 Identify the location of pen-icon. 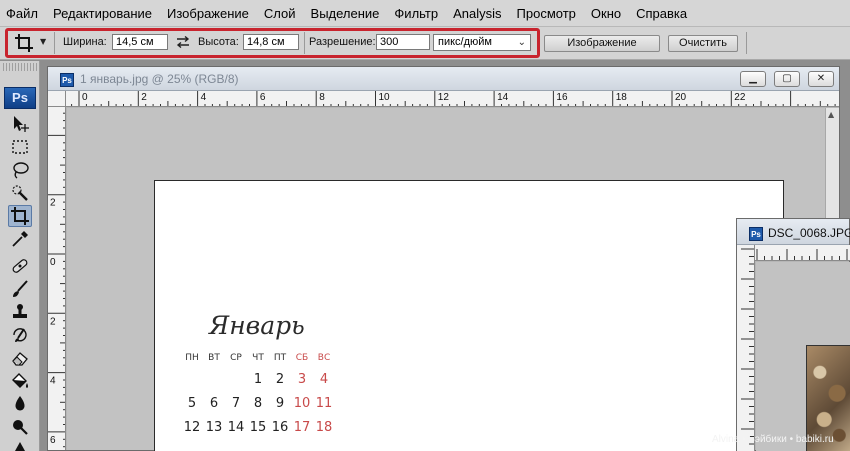
(20, 446).